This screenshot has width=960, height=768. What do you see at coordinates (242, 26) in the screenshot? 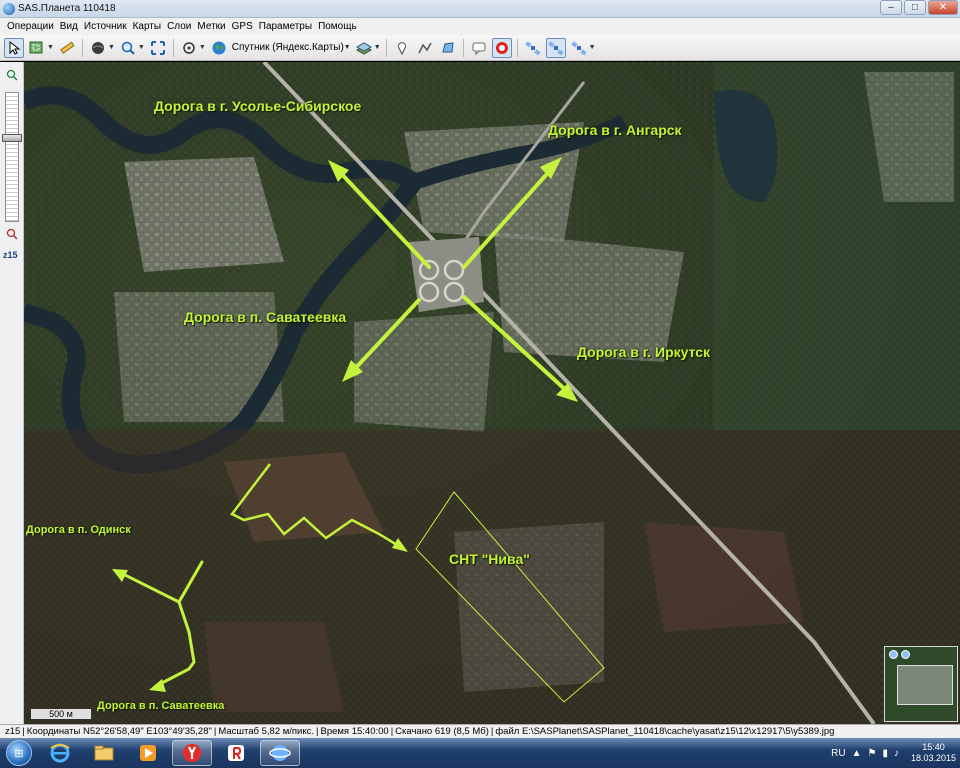
I see `menu-gps: GPS` at bounding box center [242, 26].